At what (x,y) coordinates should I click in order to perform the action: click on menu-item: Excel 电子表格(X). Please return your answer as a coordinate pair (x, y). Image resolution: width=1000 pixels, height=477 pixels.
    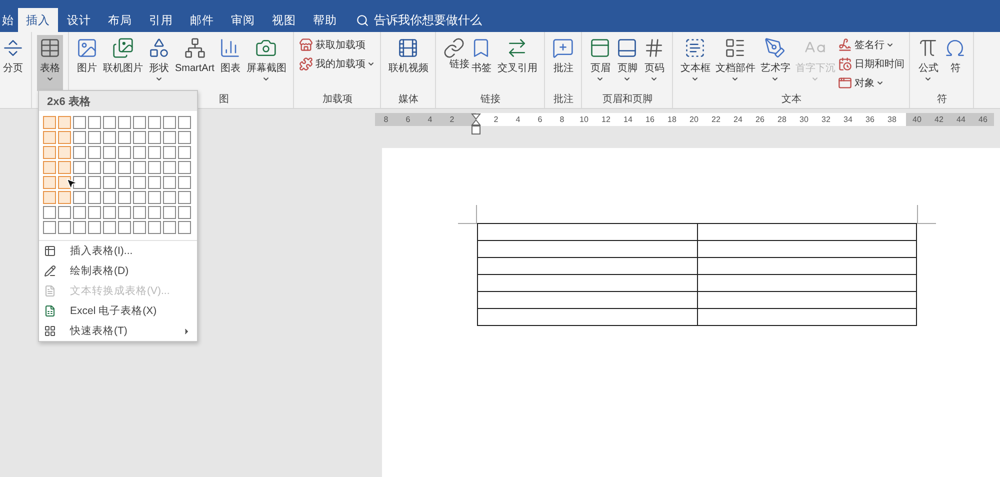
    Looking at the image, I should click on (118, 311).